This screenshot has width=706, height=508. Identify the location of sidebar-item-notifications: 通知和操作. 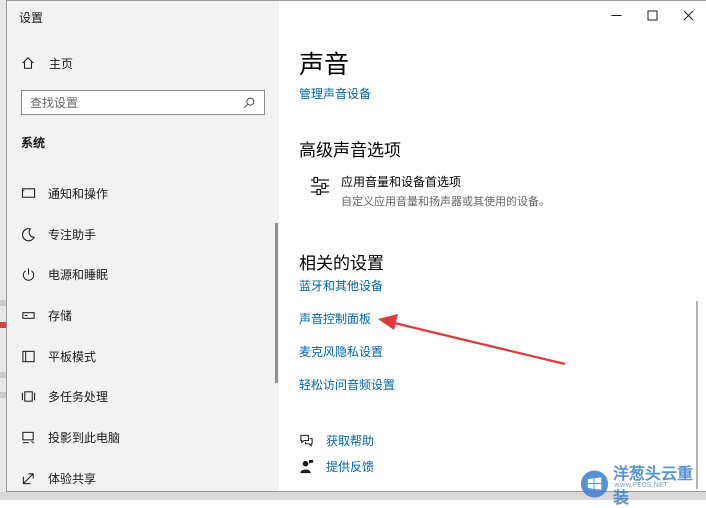
(143, 193).